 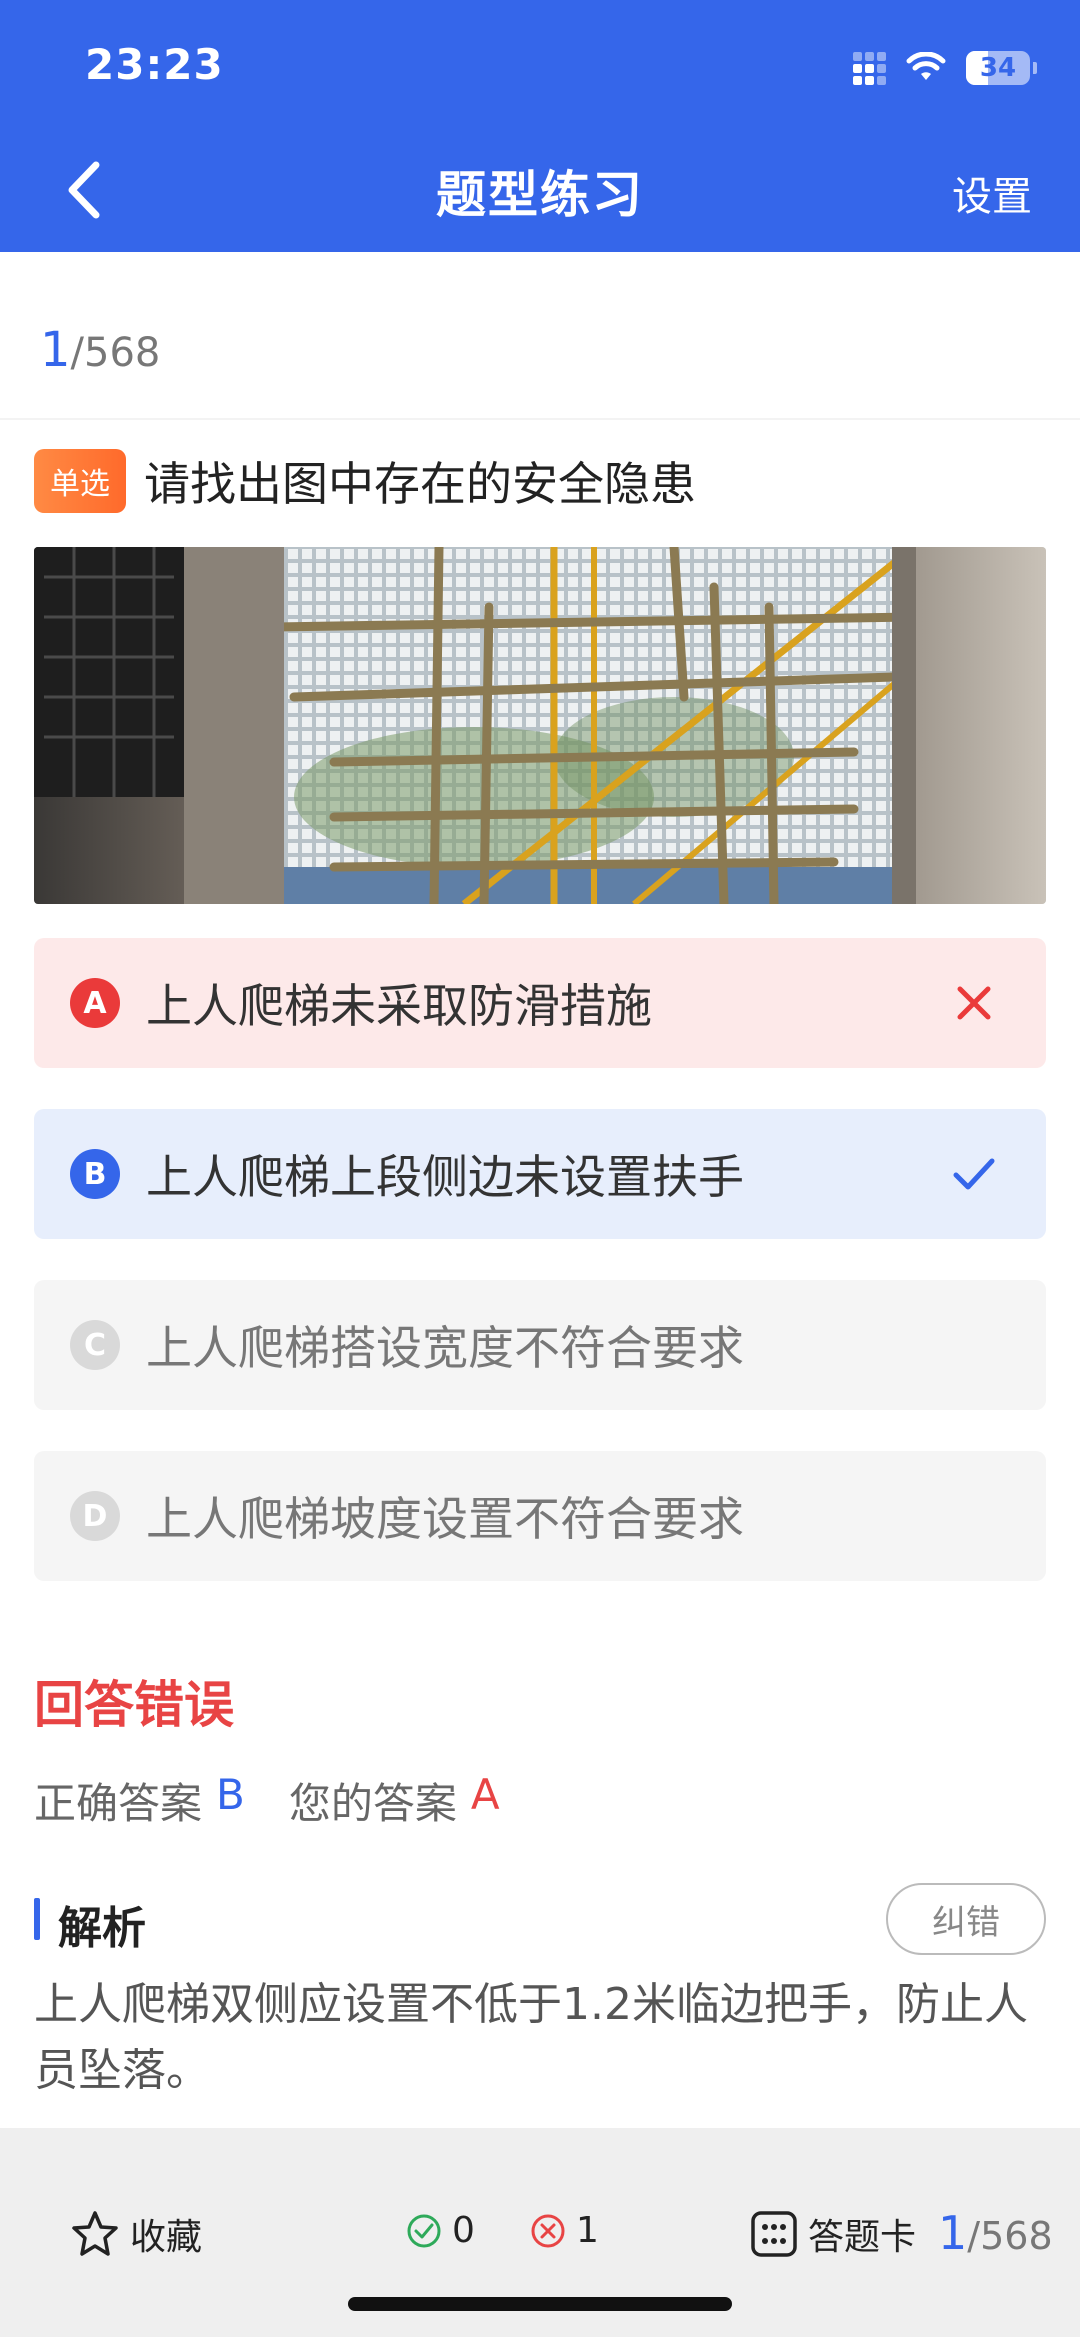 I want to click on answer-card-button: 答题卡, so click(x=833, y=2234).